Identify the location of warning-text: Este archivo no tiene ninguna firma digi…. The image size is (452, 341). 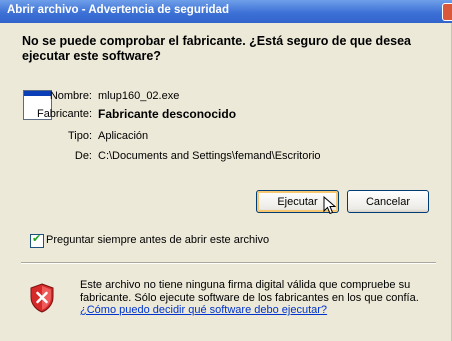
(249, 291).